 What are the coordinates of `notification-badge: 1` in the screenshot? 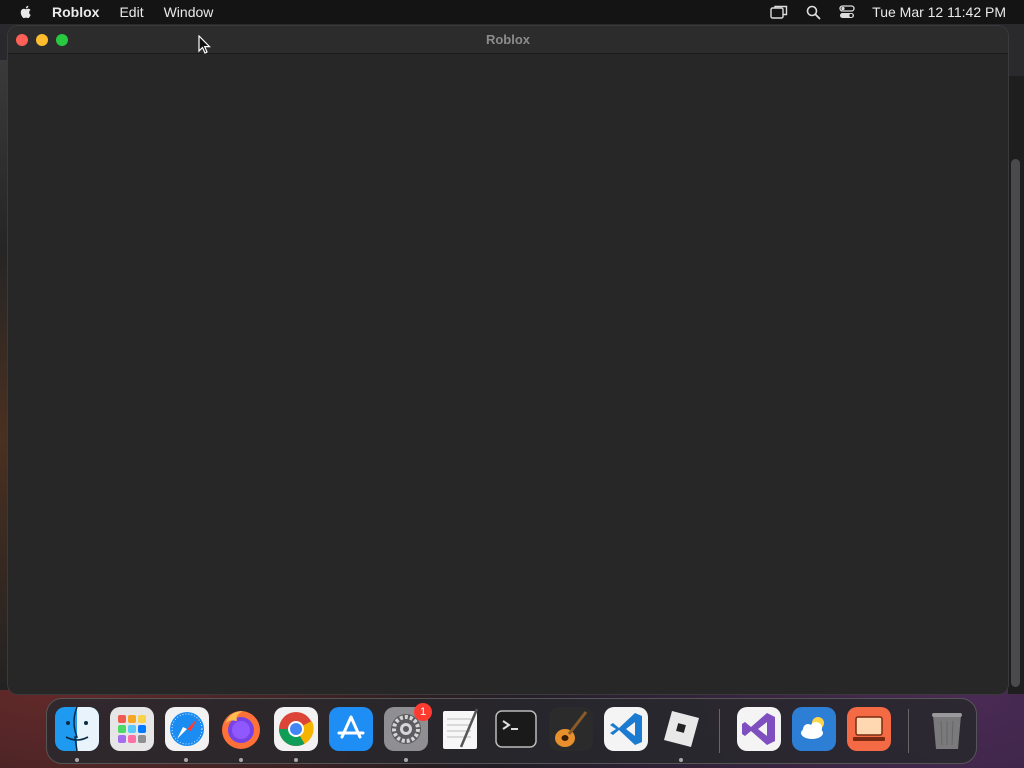 It's located at (423, 712).